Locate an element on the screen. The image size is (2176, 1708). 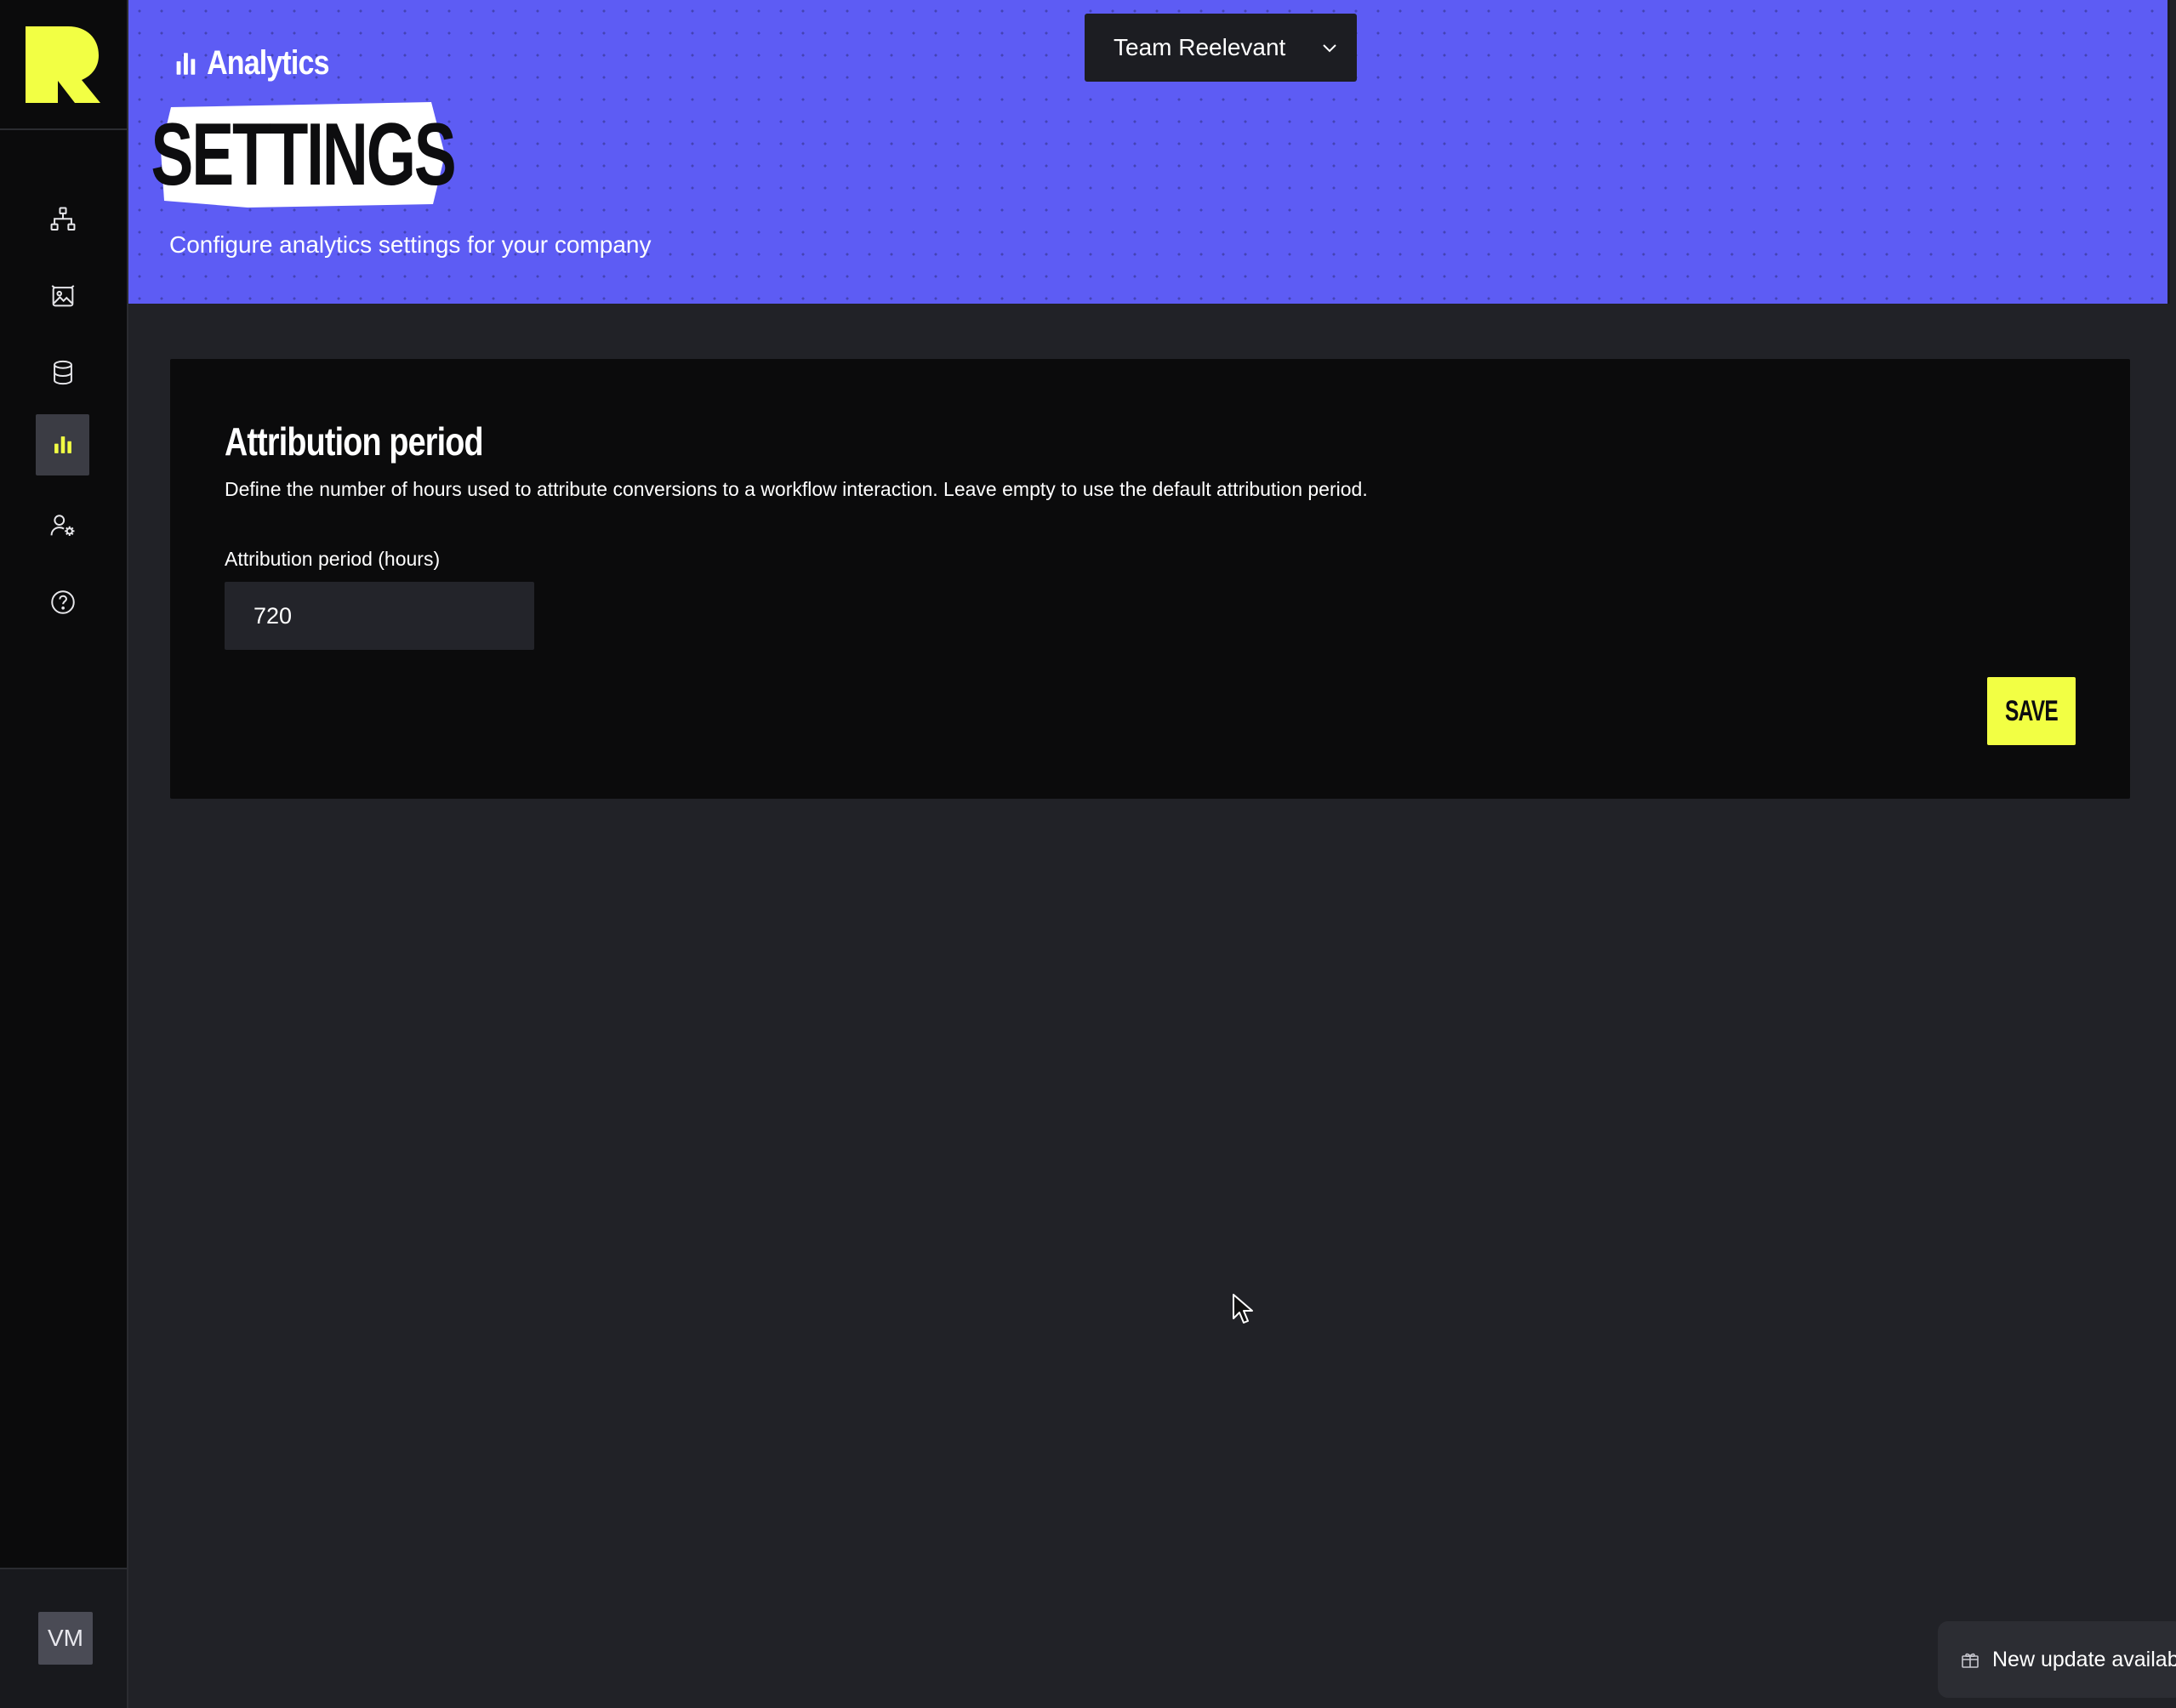
reelevant-logo is located at coordinates (63, 64).